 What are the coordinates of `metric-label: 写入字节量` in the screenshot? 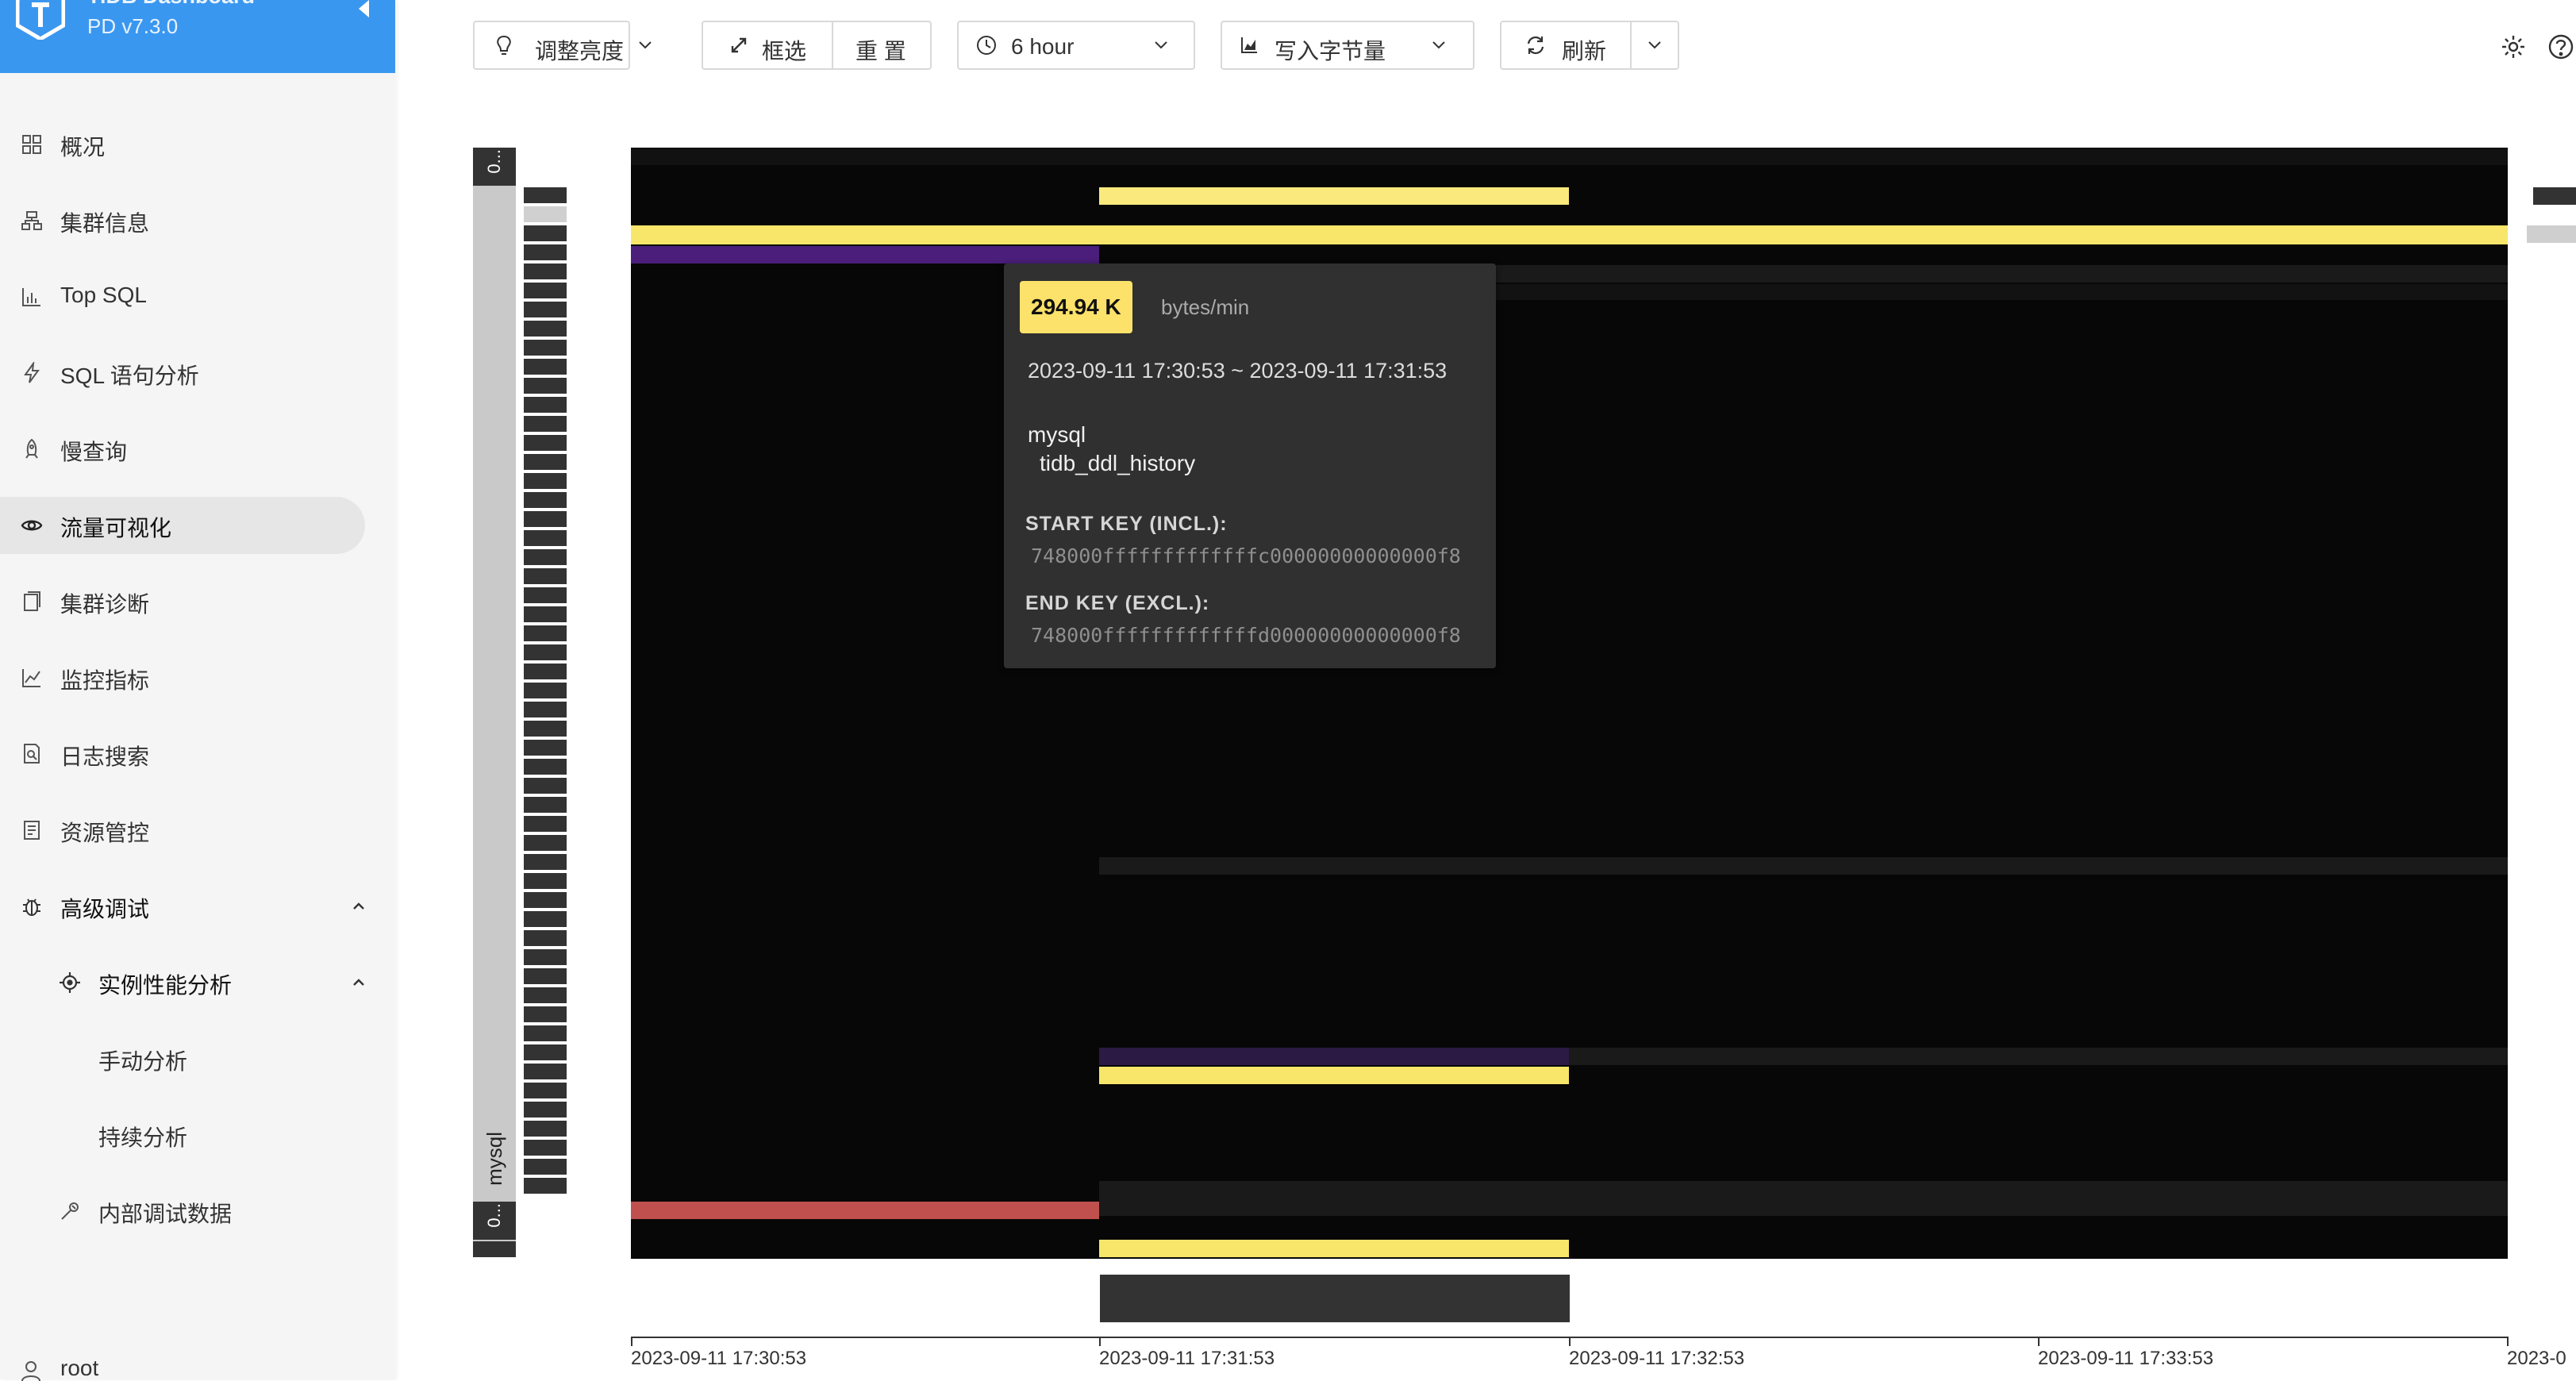 It's located at (1330, 51).